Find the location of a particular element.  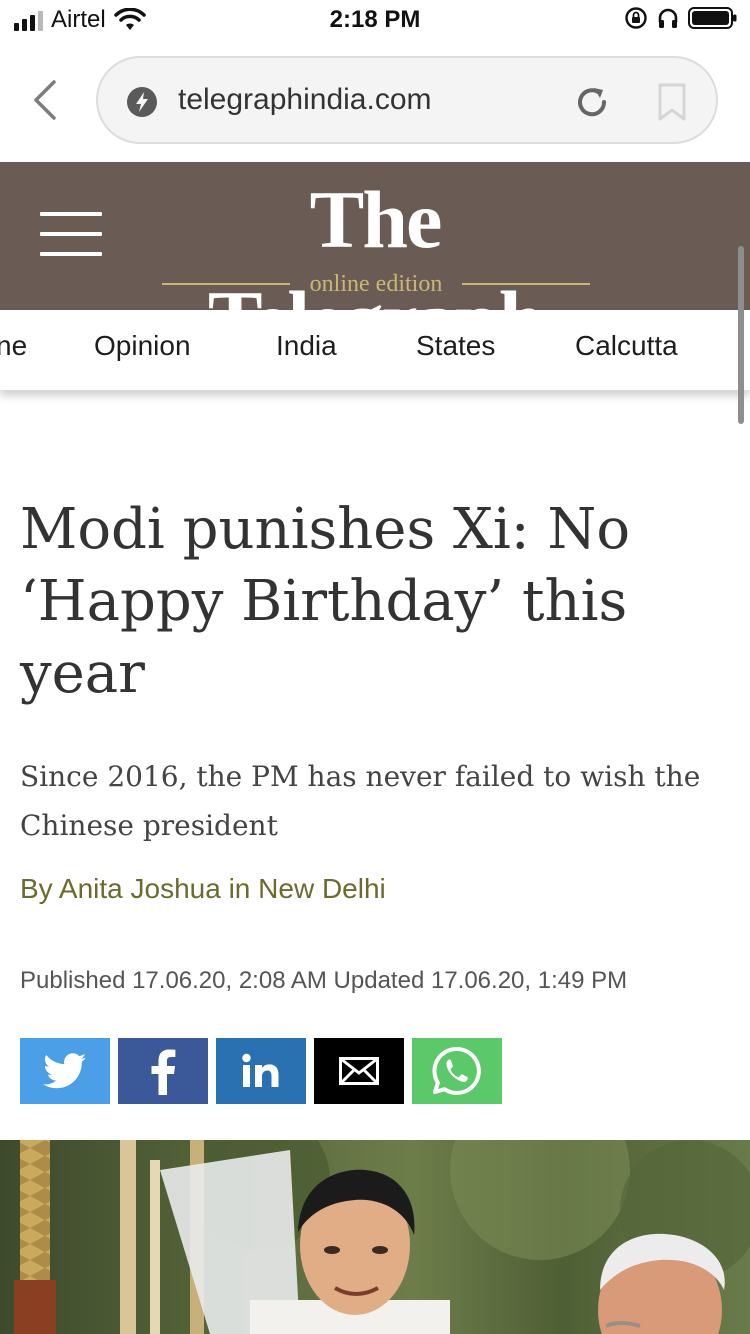

browser-toolbar: telegraphindia.com is located at coordinates (375, 100).